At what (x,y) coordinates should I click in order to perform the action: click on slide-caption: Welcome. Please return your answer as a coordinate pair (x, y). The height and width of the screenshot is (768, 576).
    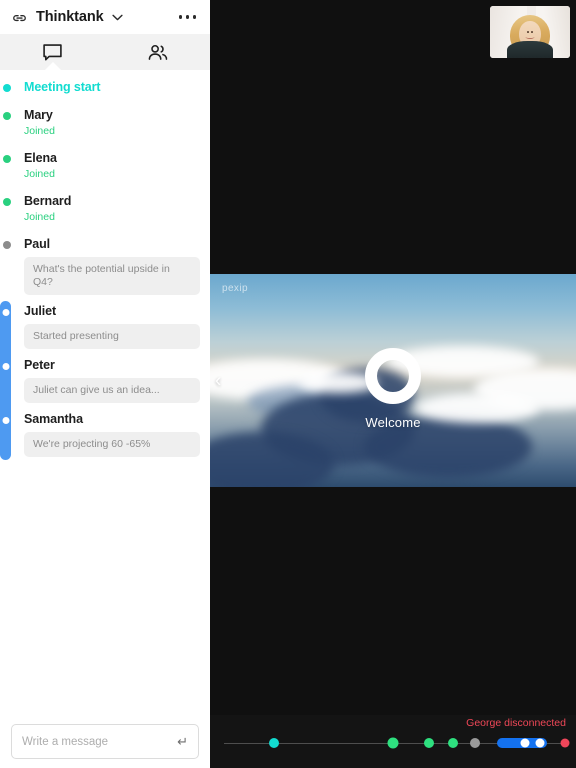
    Looking at the image, I should click on (393, 422).